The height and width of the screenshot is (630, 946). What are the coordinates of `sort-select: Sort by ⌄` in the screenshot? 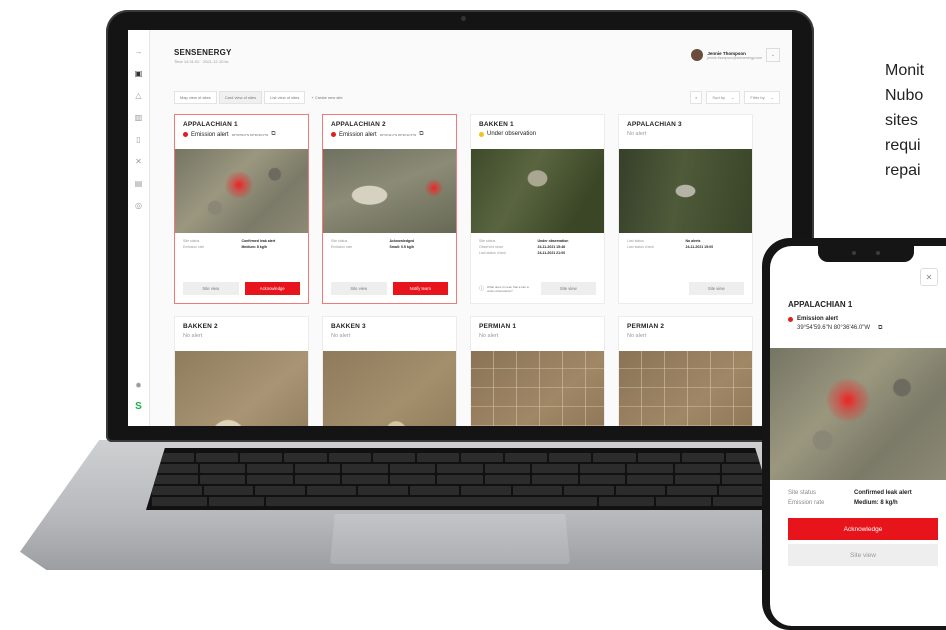 It's located at (723, 97).